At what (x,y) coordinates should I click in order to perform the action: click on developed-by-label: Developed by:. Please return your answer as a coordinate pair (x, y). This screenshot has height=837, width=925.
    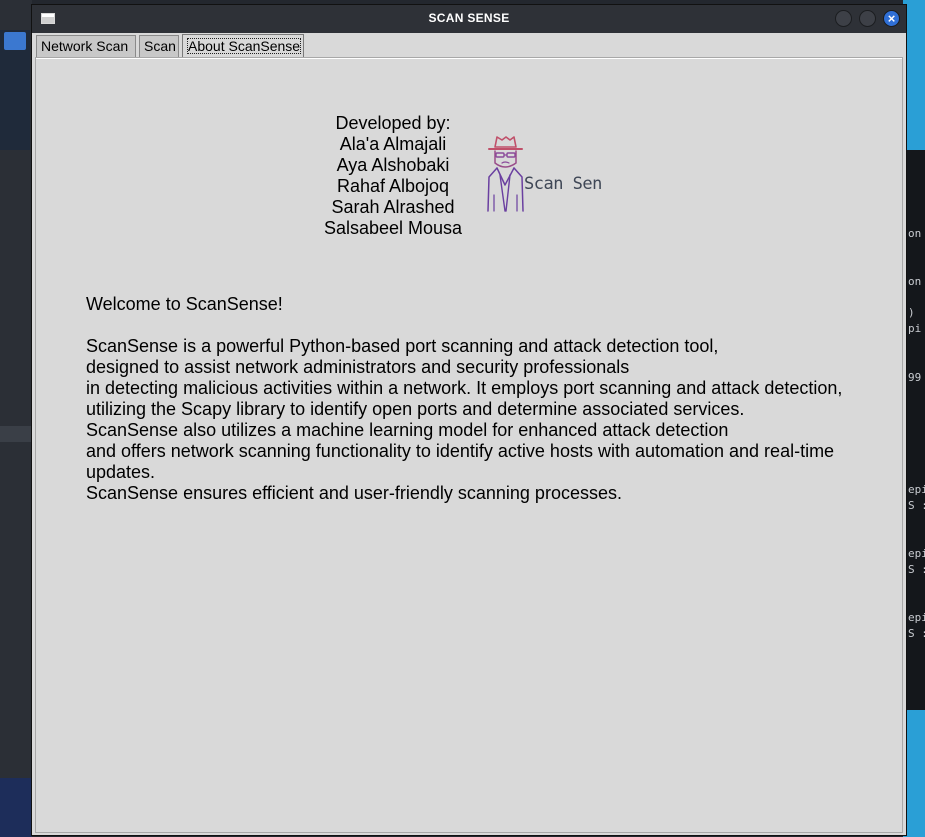
    Looking at the image, I should click on (393, 123).